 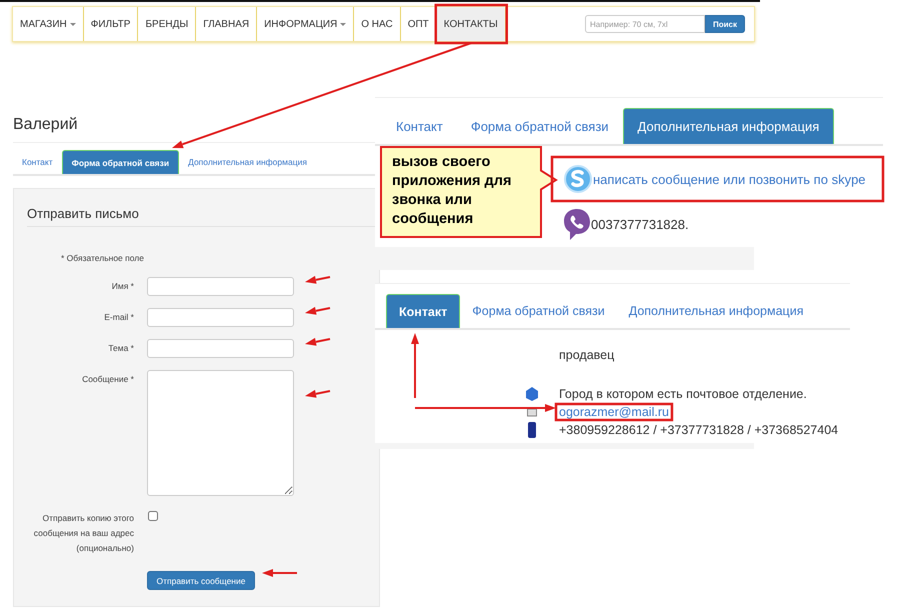 What do you see at coordinates (577, 224) in the screenshot?
I see `viber-icon` at bounding box center [577, 224].